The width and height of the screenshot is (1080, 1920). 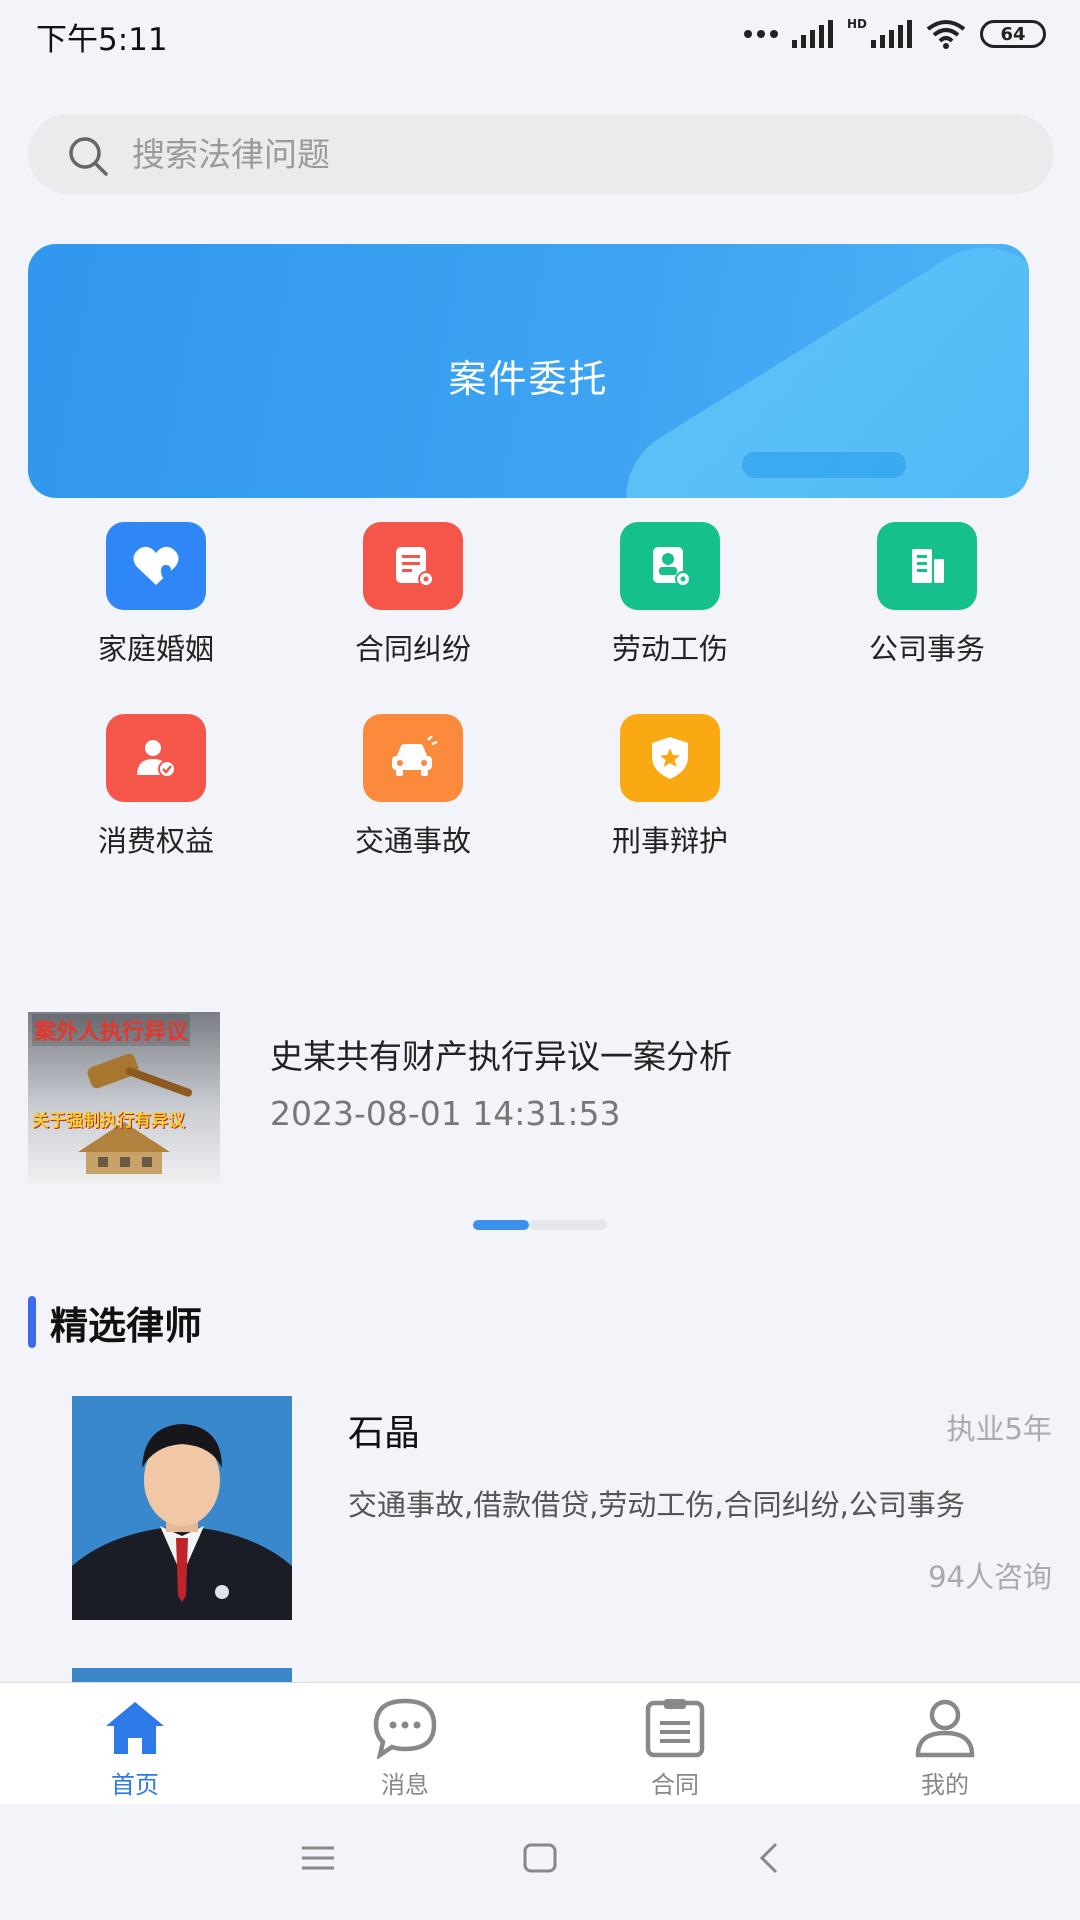 What do you see at coordinates (1013, 34) in the screenshot?
I see `battery-indicator: 64` at bounding box center [1013, 34].